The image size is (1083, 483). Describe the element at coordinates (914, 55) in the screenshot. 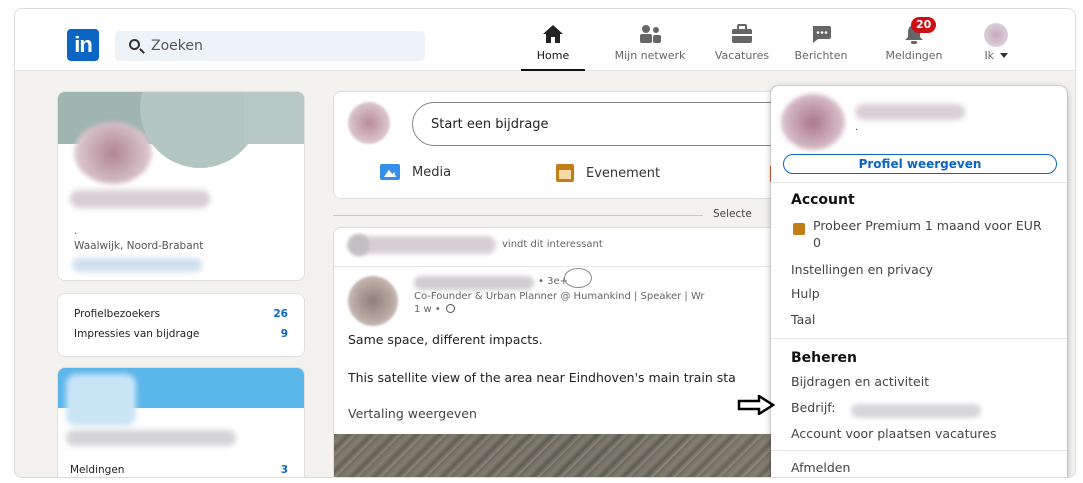

I see `nav-notifications-label: Meldingen` at that location.